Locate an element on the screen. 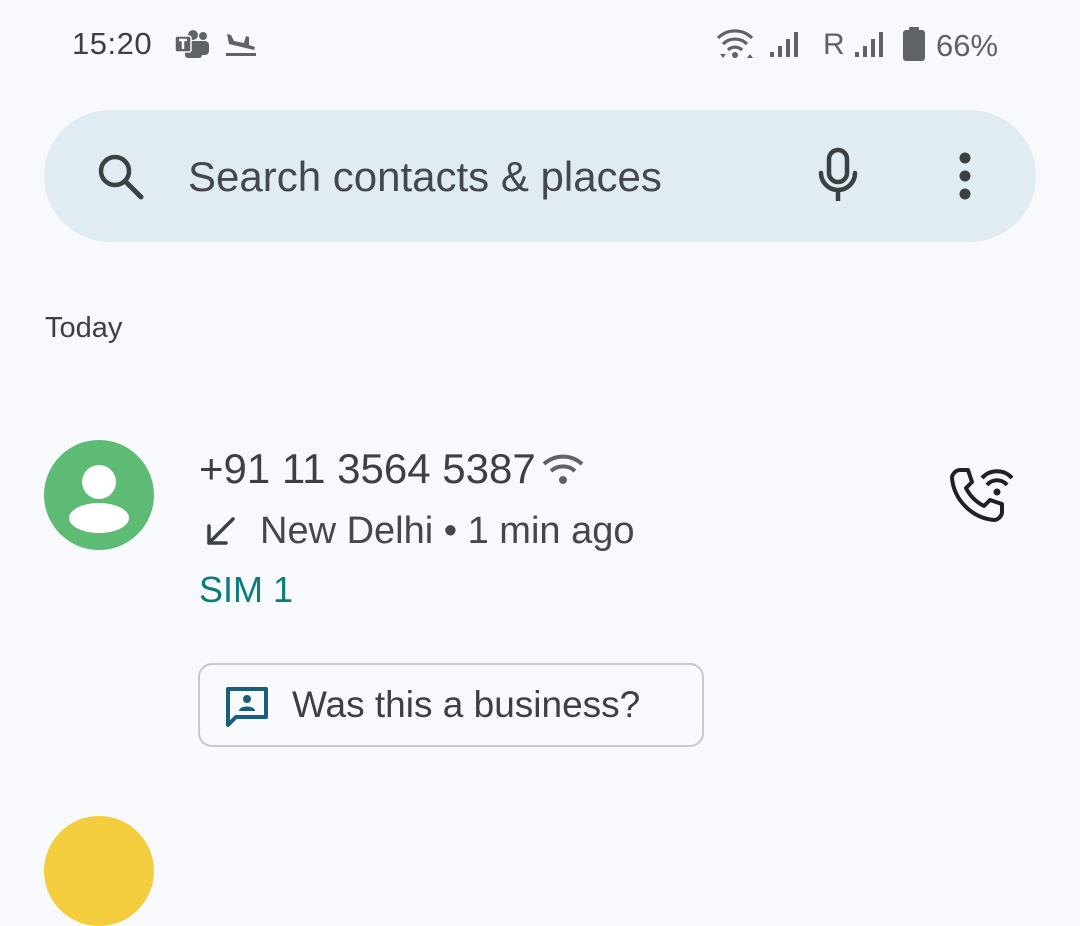  wifi-call-icon is located at coordinates (981, 496).